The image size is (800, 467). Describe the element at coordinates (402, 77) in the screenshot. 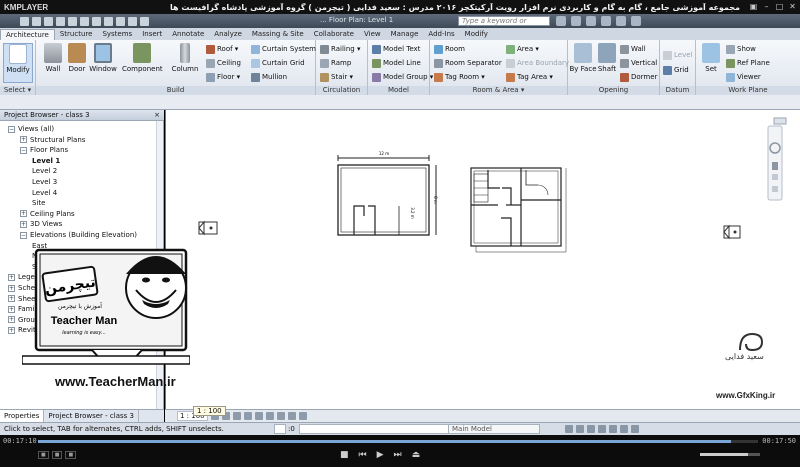

I see `model-group-button: Model Group ▾` at that location.